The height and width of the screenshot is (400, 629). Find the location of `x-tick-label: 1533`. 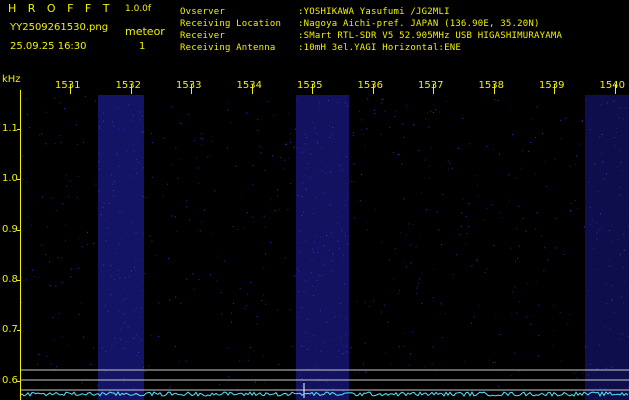

x-tick-label: 1533 is located at coordinates (189, 85).